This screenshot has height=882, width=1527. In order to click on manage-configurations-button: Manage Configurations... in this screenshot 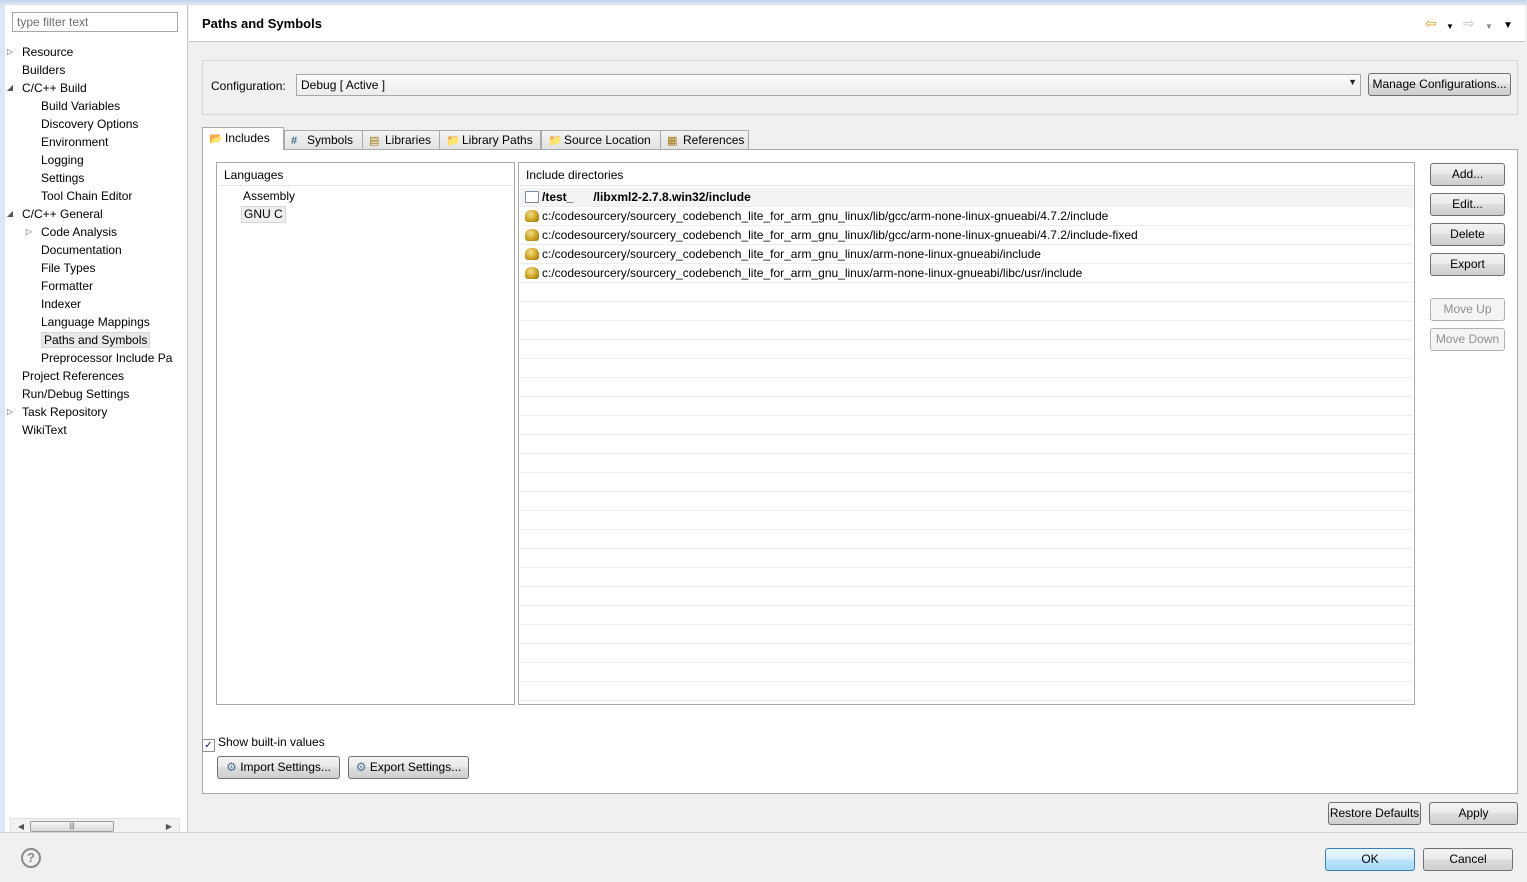, I will do `click(1439, 84)`.